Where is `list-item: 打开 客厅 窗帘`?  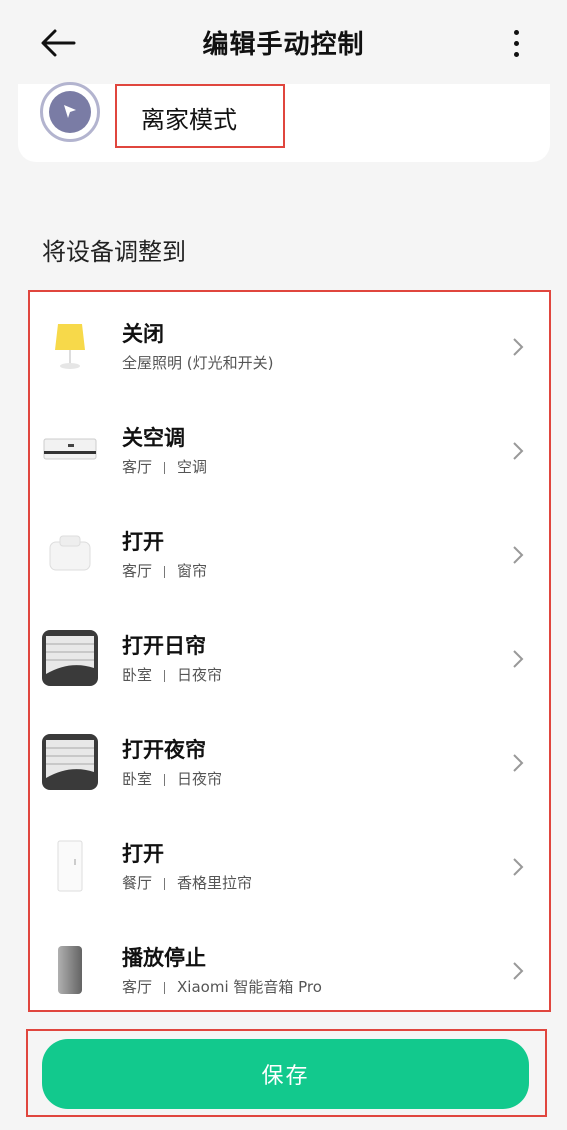
list-item: 打开 客厅 窗帘 is located at coordinates (289, 552).